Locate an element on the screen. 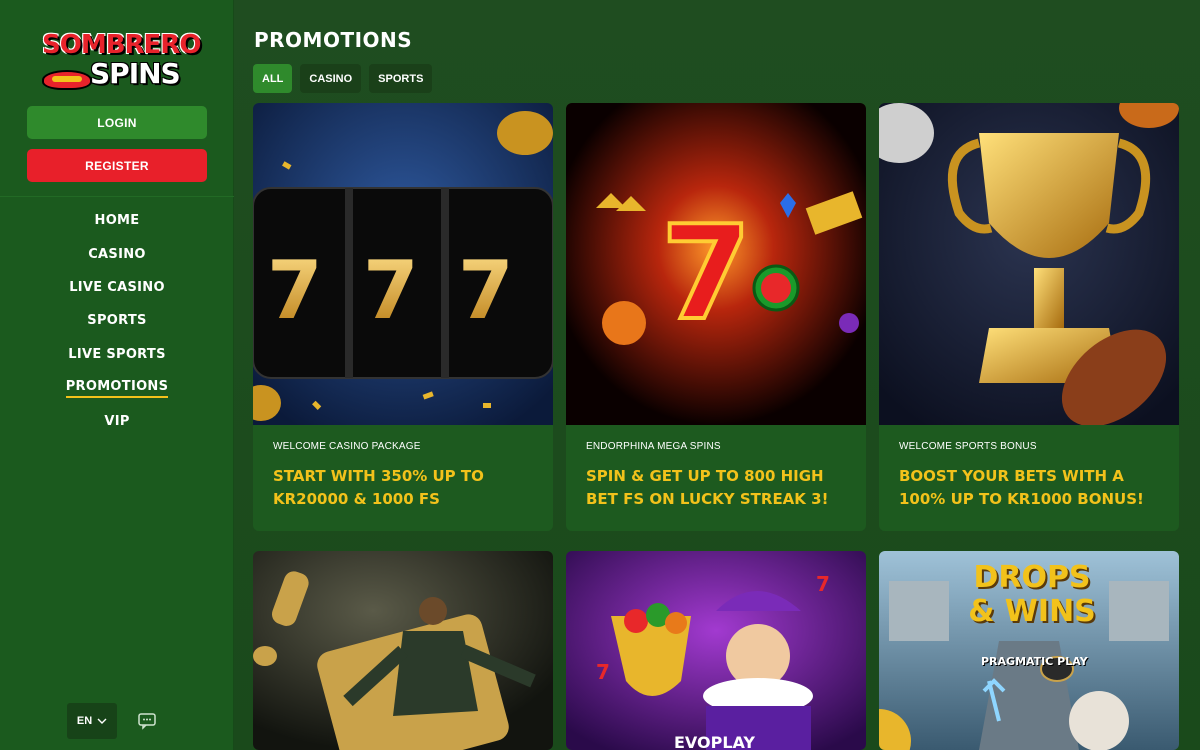 The width and height of the screenshot is (1200, 750). jester-image: 7 7 EVOPLAY is located at coordinates (716, 650).